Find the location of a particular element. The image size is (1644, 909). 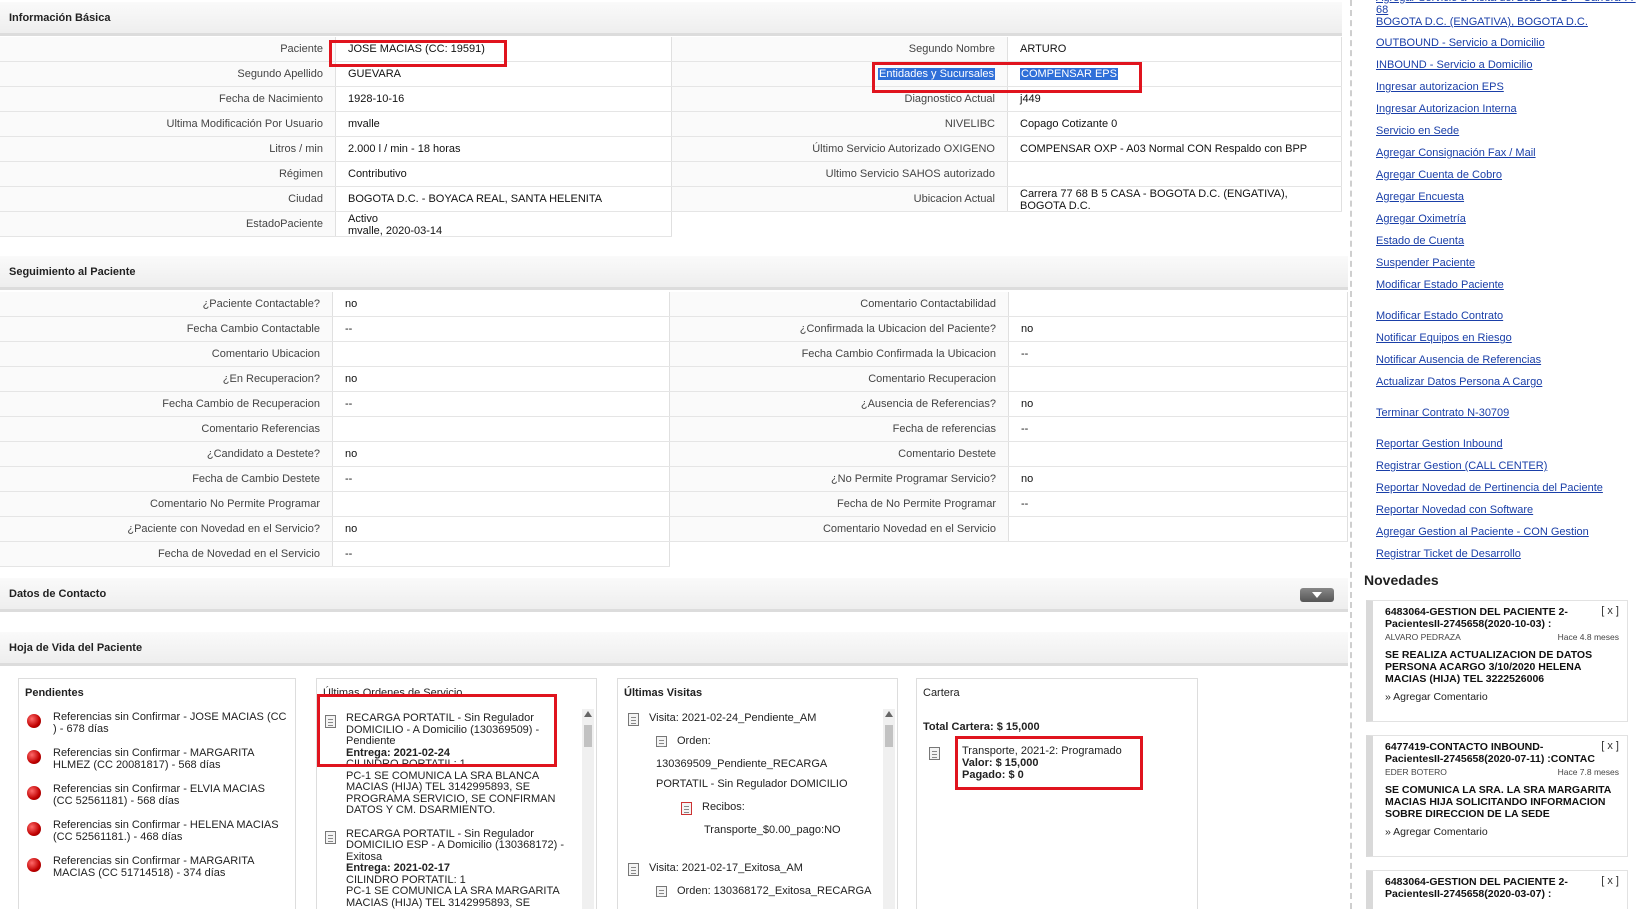

field-label: Fecha Cambio Contactable is located at coordinates (166, 329).